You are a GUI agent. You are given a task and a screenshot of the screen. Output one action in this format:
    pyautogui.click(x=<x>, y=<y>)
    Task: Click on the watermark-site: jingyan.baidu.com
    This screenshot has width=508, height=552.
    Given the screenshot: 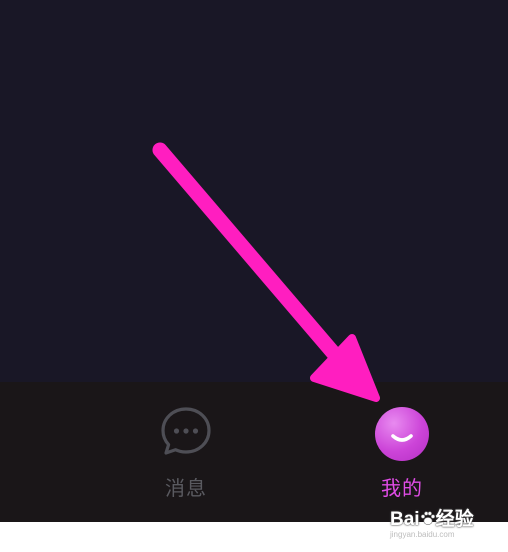 What is the action you would take?
    pyautogui.click(x=422, y=534)
    